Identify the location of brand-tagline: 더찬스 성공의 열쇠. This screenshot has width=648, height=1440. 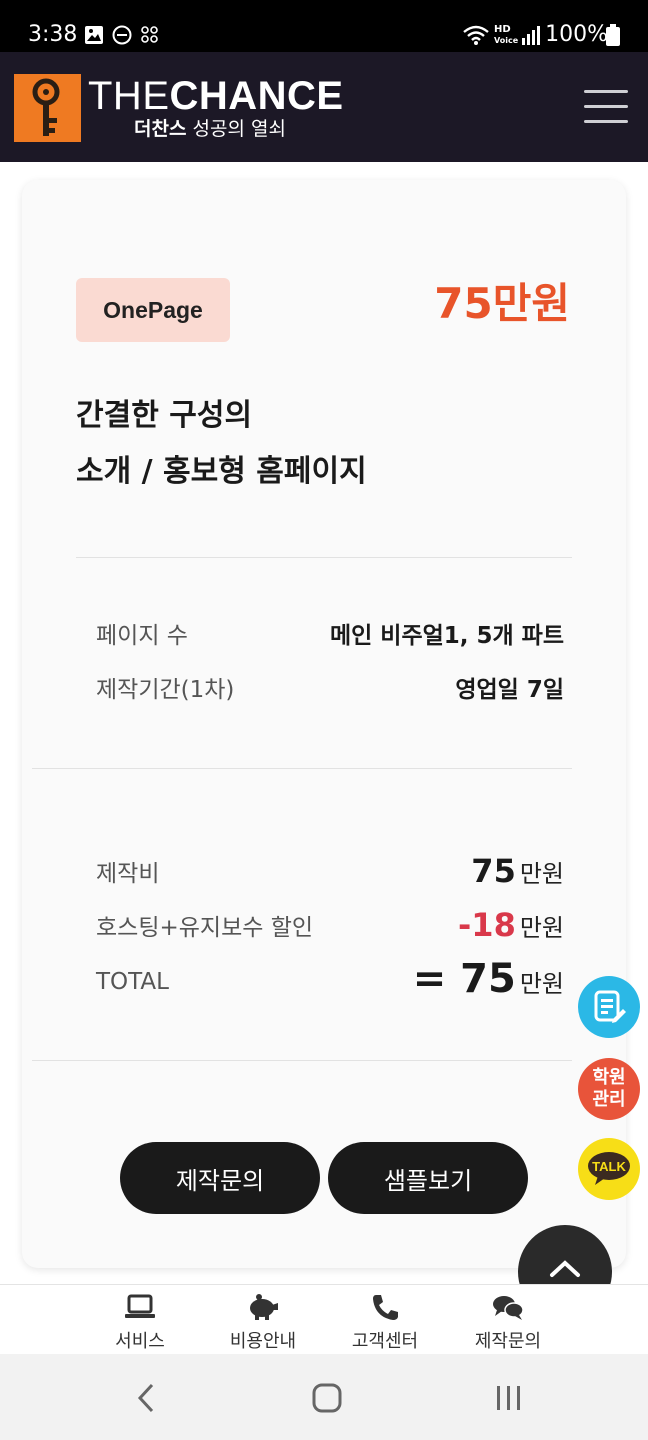
(210, 129).